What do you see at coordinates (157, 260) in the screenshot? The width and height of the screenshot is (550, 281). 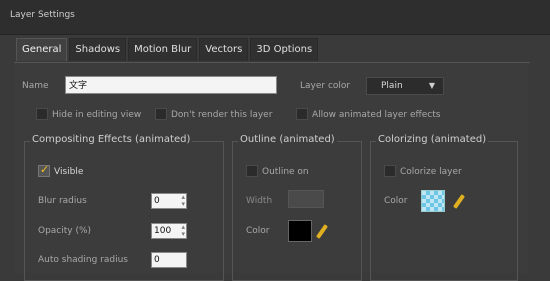 I see `auto-shading-value: 0` at bounding box center [157, 260].